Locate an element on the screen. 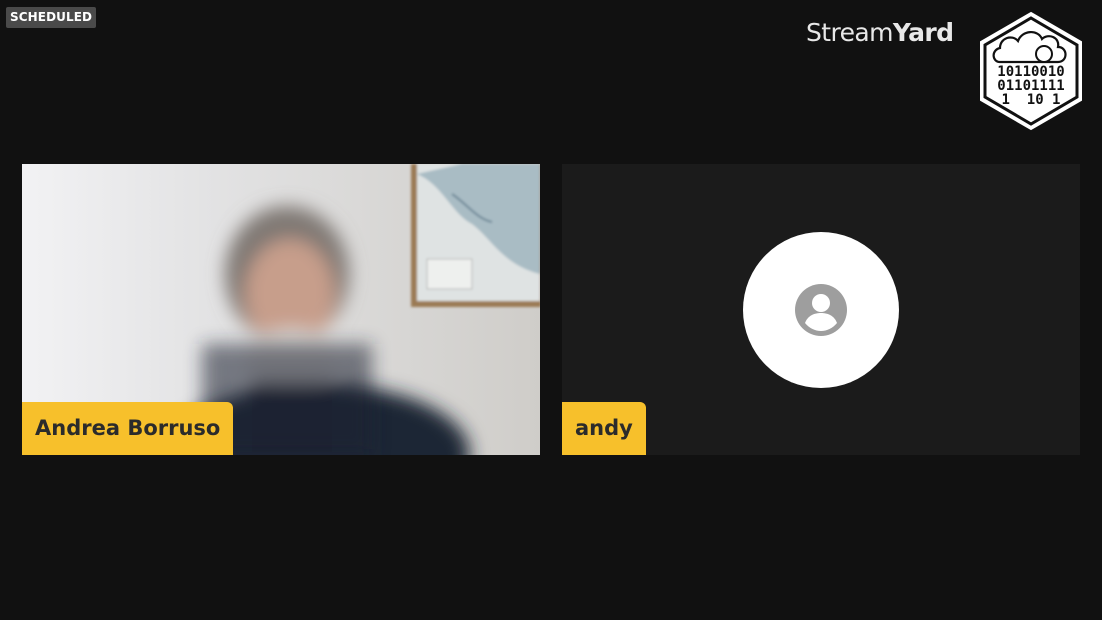 The width and height of the screenshot is (1102, 620). participant-name-tag: Andrea Borruso is located at coordinates (128, 428).